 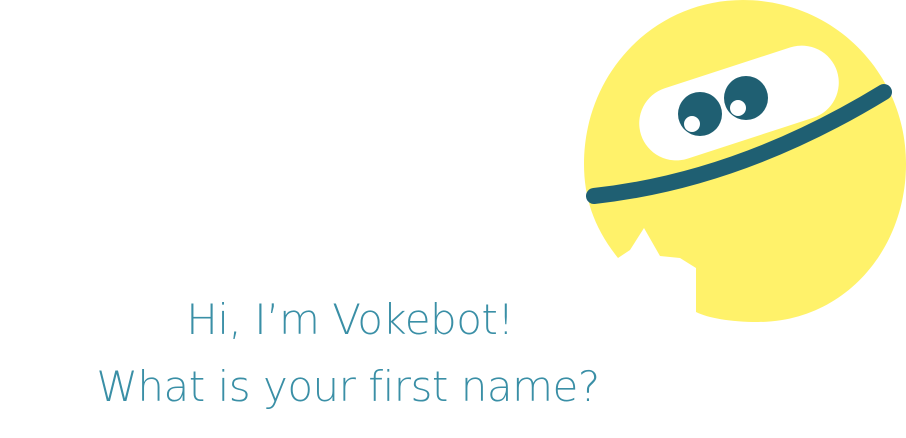 I want to click on greeting-title: Hi, I’m Vokebot!, so click(x=350, y=319).